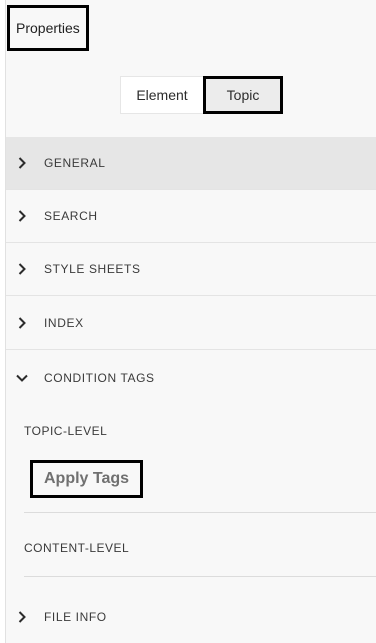 The height and width of the screenshot is (643, 376). What do you see at coordinates (191, 616) in the screenshot?
I see `section-file-info: FILE INFO` at bounding box center [191, 616].